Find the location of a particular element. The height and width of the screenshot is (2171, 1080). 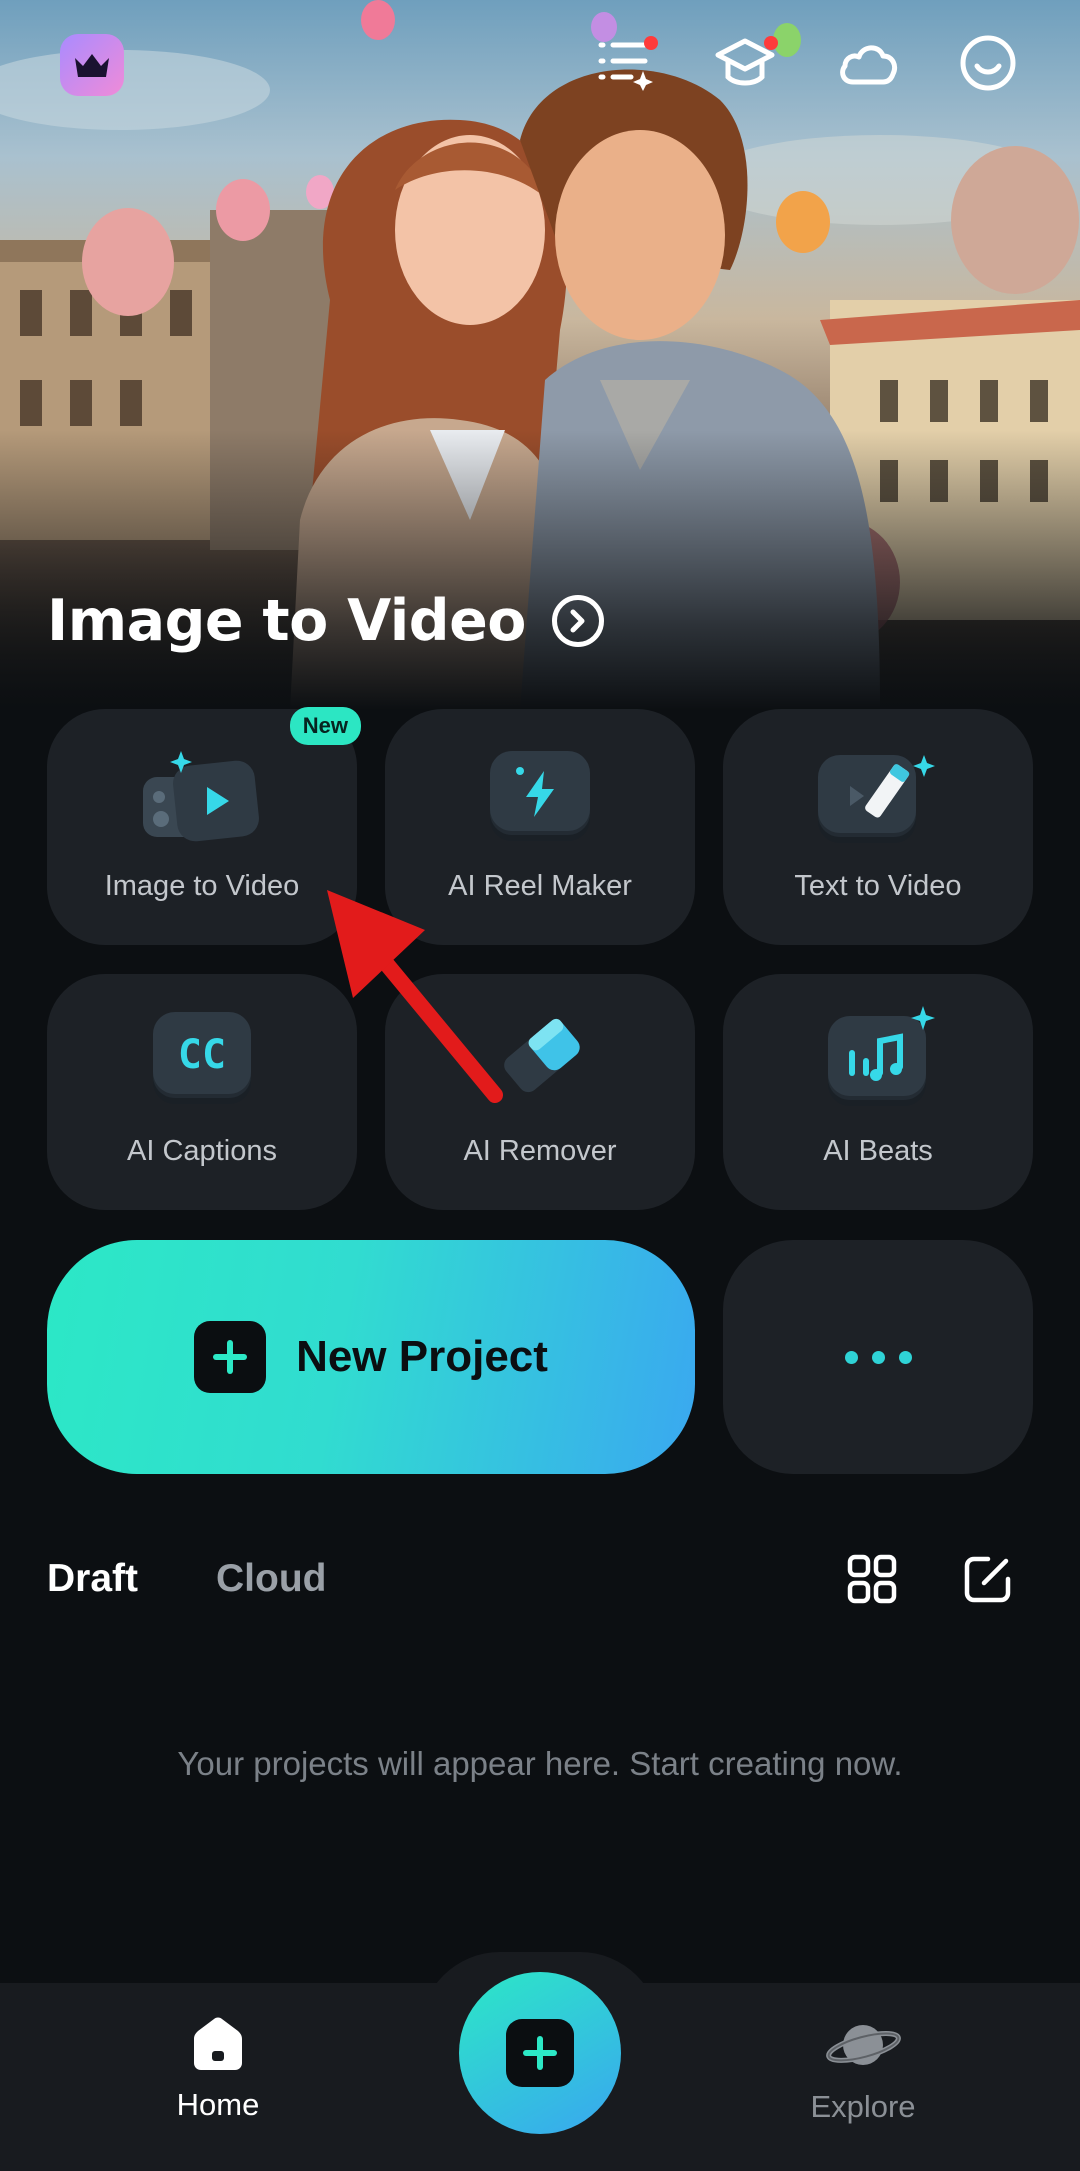

grid-view-button is located at coordinates (872, 1579).